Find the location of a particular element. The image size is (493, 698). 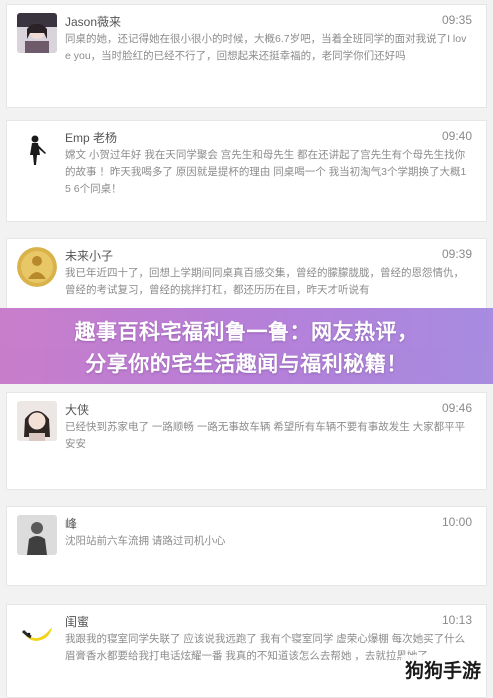

post-time: 09:39 is located at coordinates (456, 254).